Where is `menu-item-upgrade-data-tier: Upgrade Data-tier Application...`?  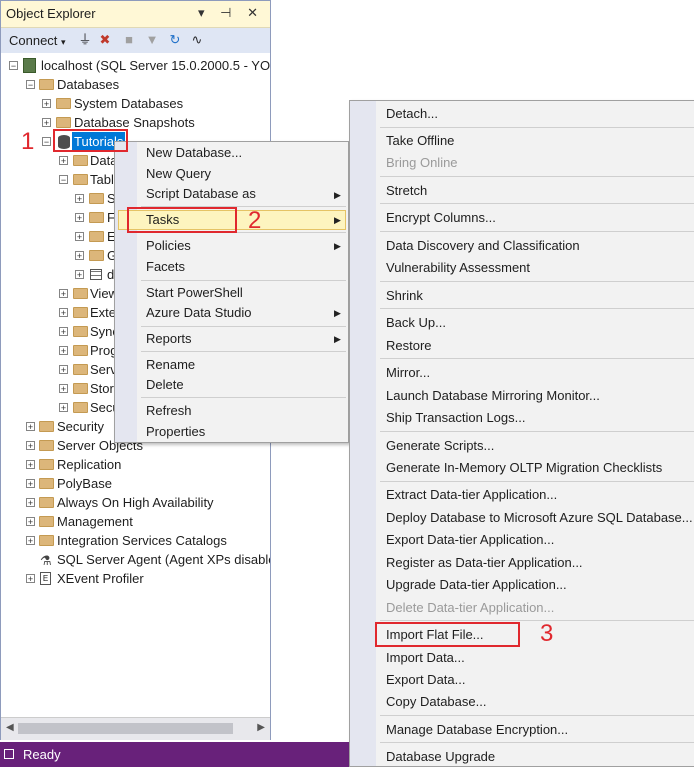 menu-item-upgrade-data-tier: Upgrade Data-tier Application... is located at coordinates (476, 585).